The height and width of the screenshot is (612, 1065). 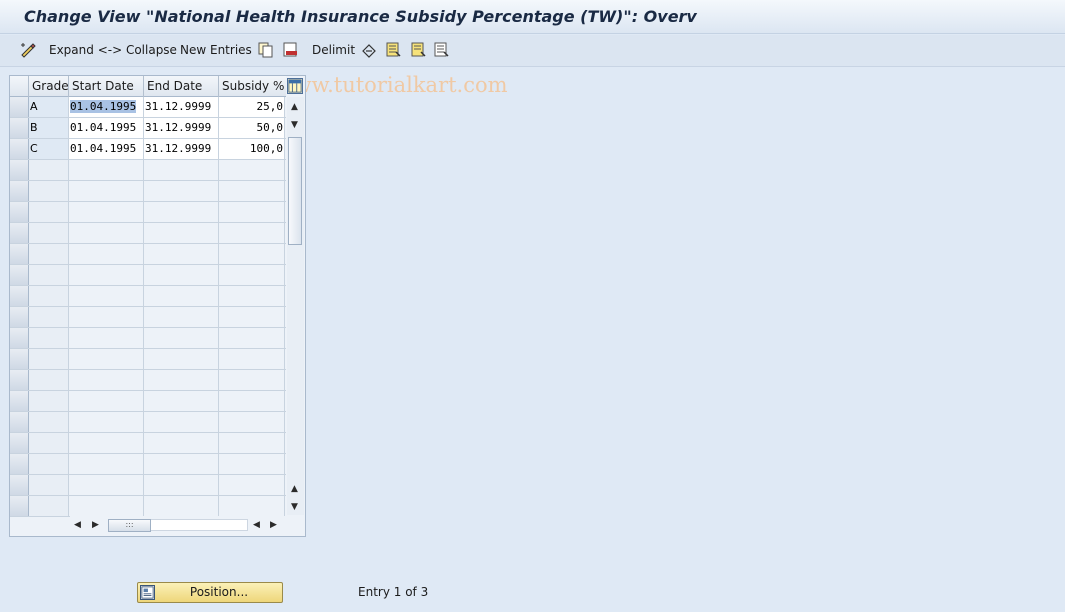 I want to click on copy-as-icon, so click(x=266, y=50).